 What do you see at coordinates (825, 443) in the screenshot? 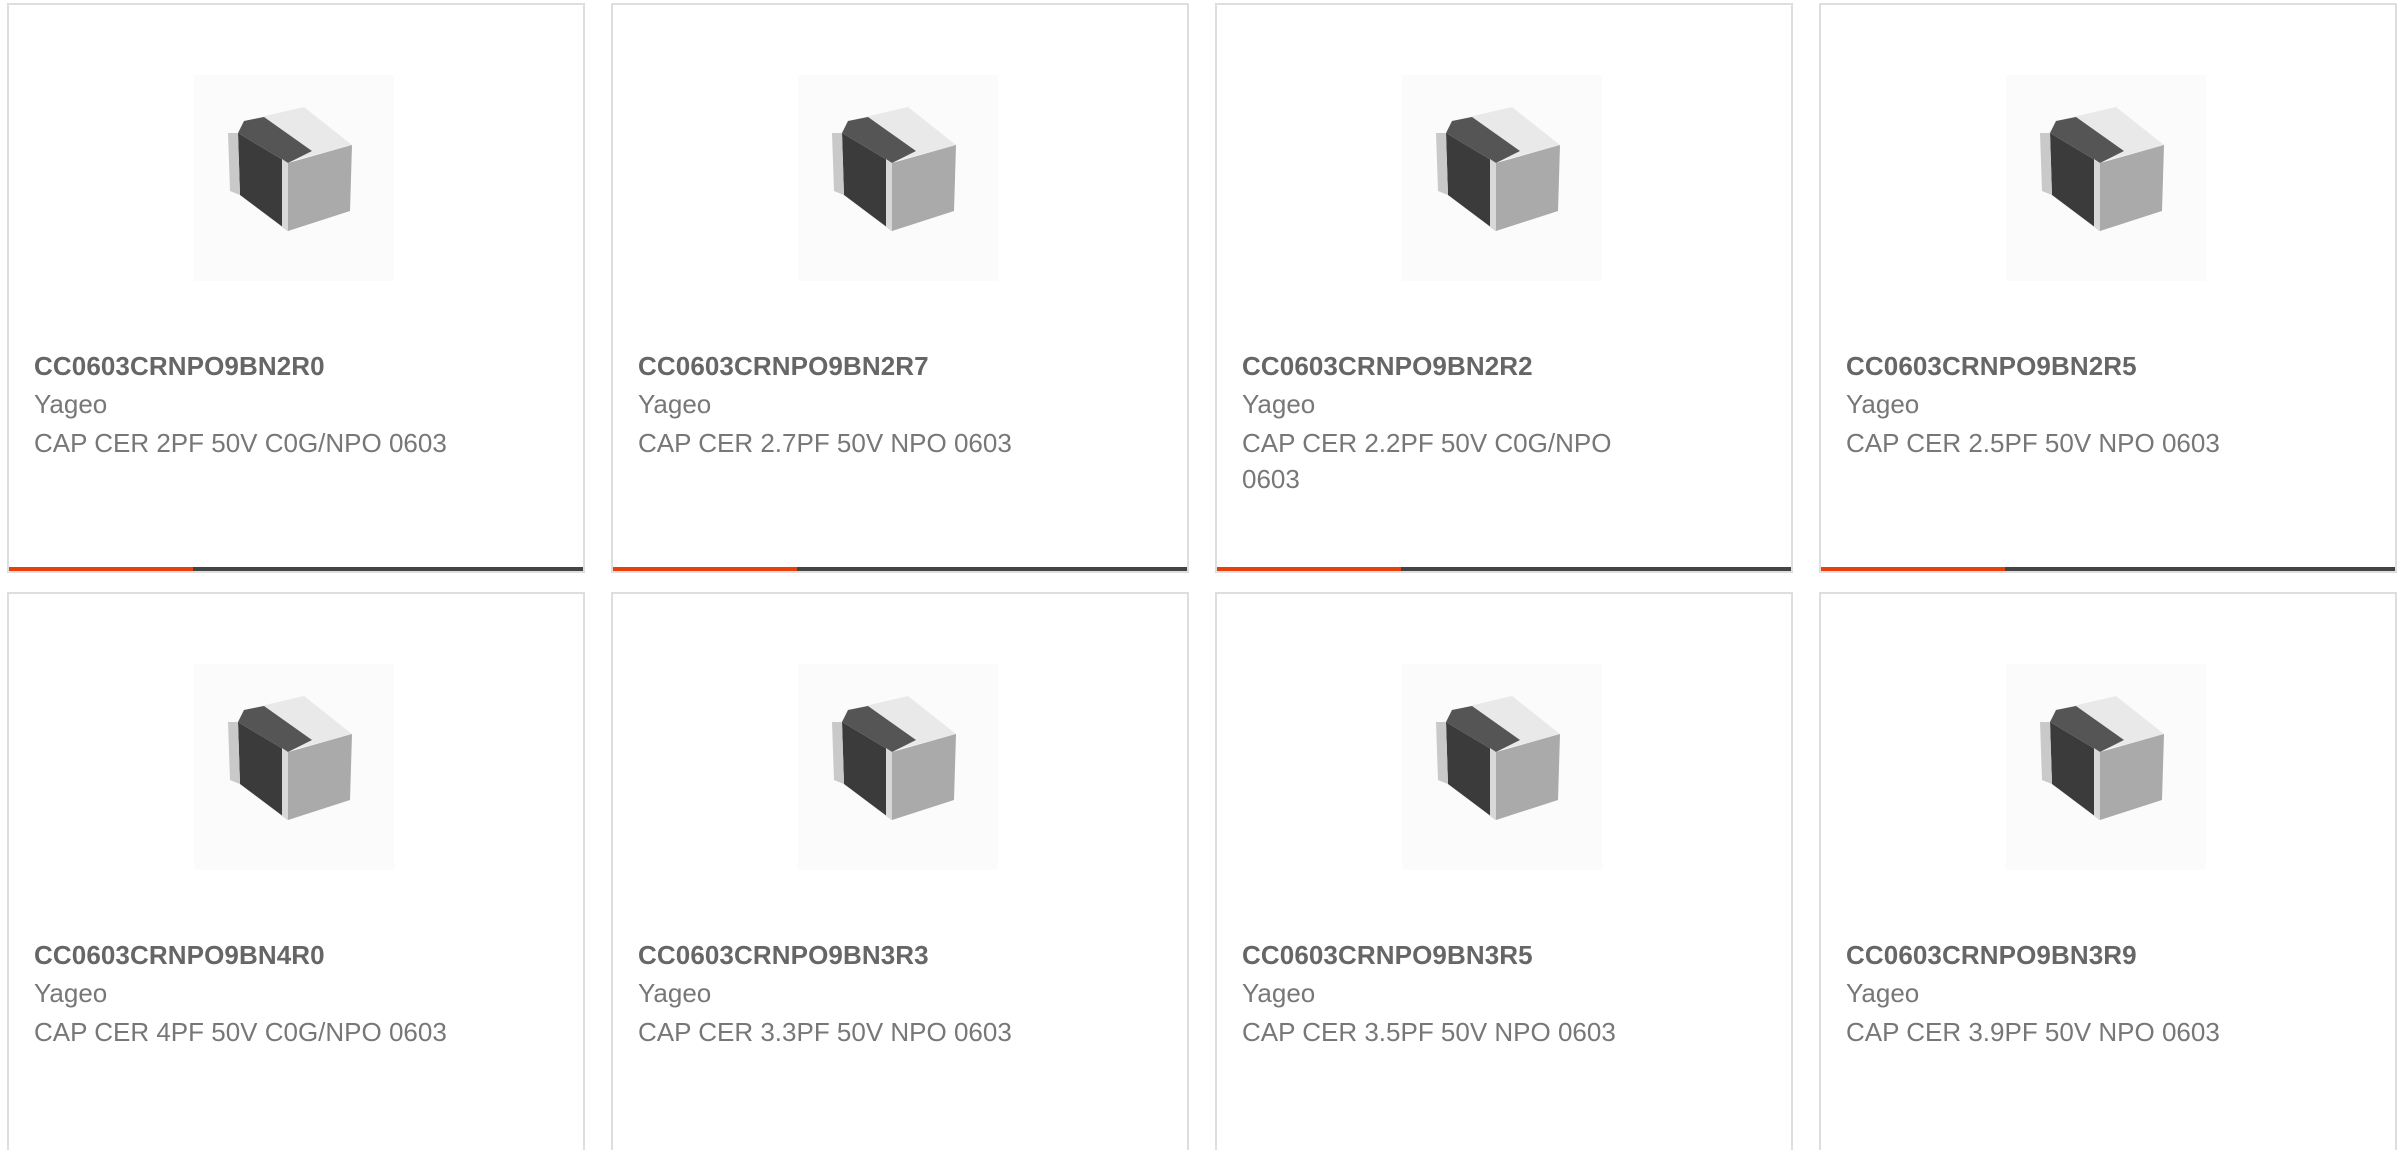
I see `product-description: CAP CER 2.7PF 50V NPO 0603` at bounding box center [825, 443].